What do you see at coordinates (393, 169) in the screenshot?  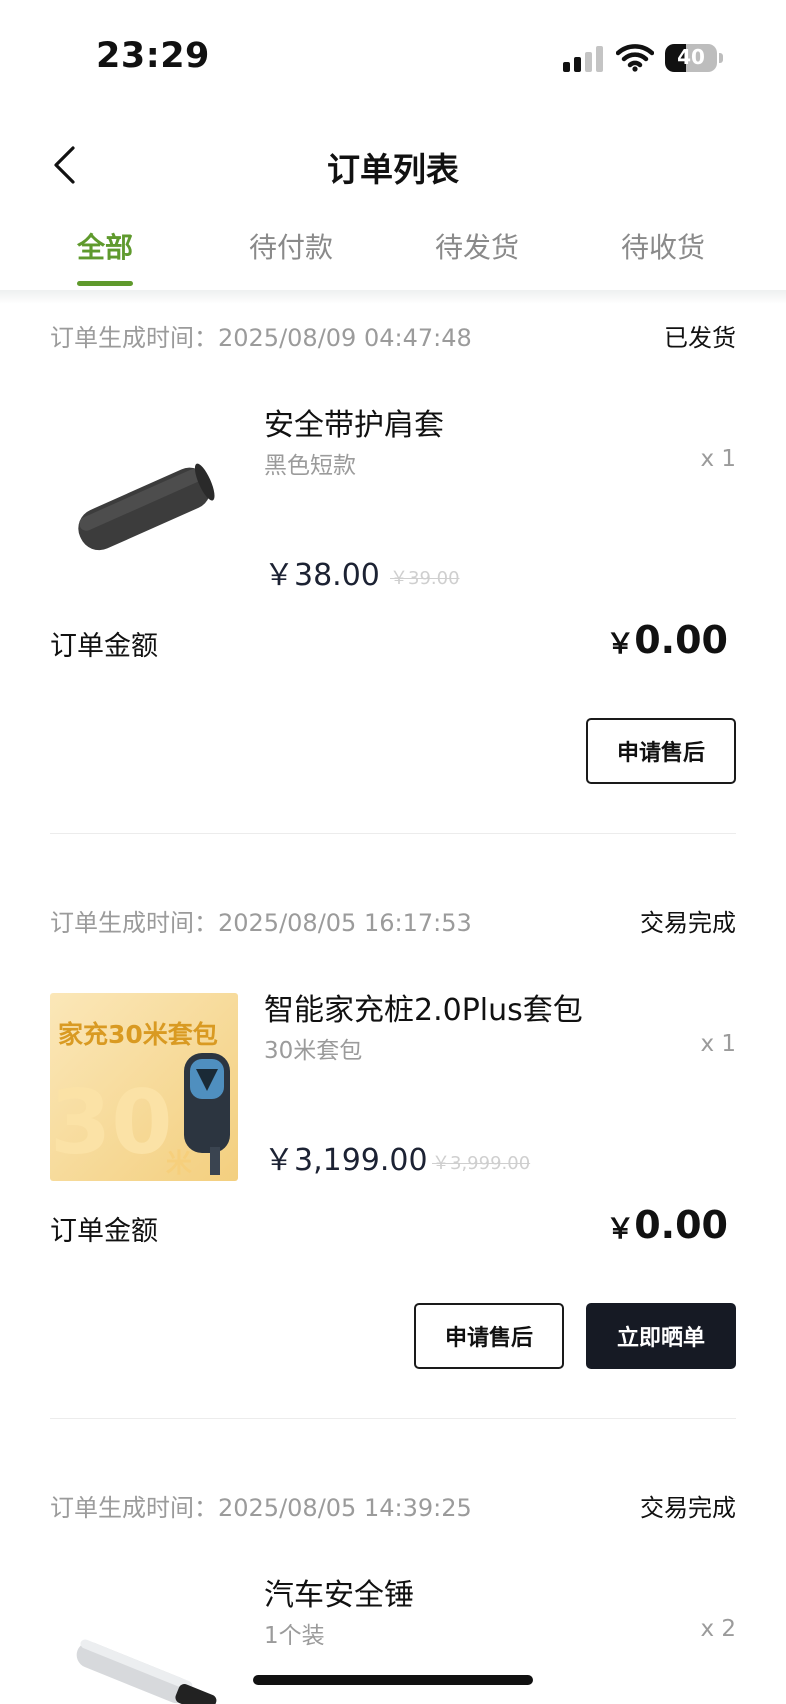 I see `page-title: 订单列表` at bounding box center [393, 169].